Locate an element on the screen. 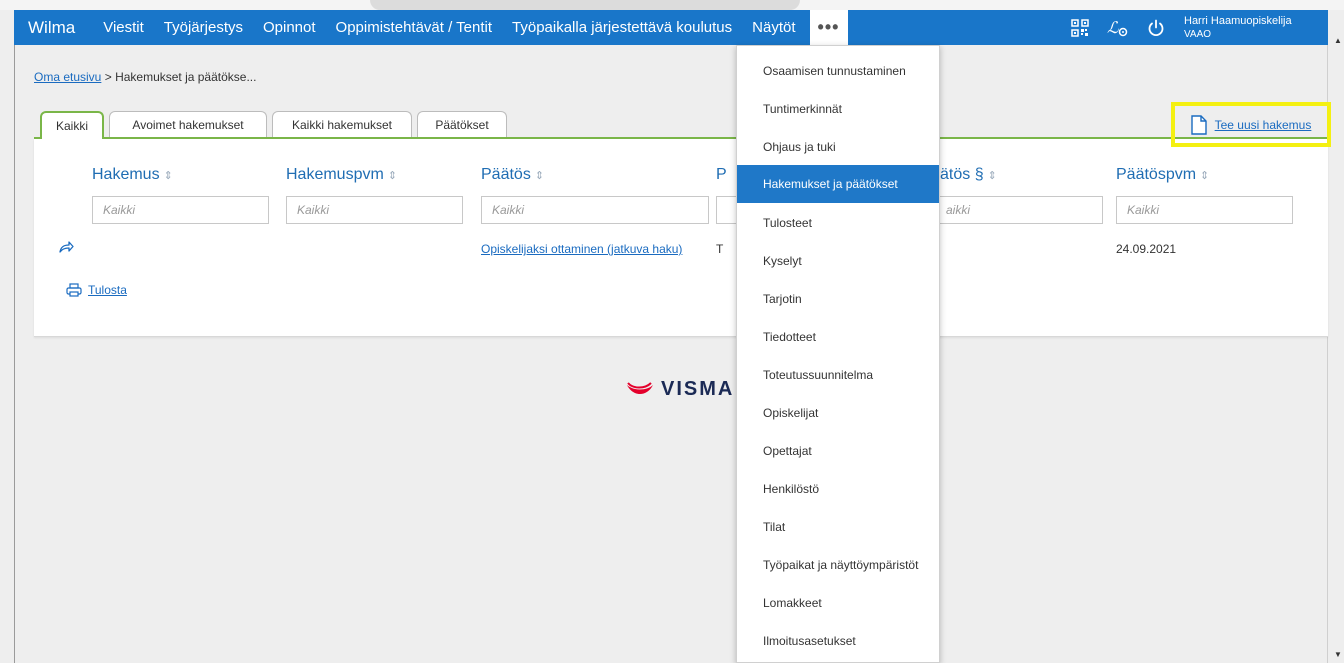  filter-paatos: Kaikki is located at coordinates (595, 210).